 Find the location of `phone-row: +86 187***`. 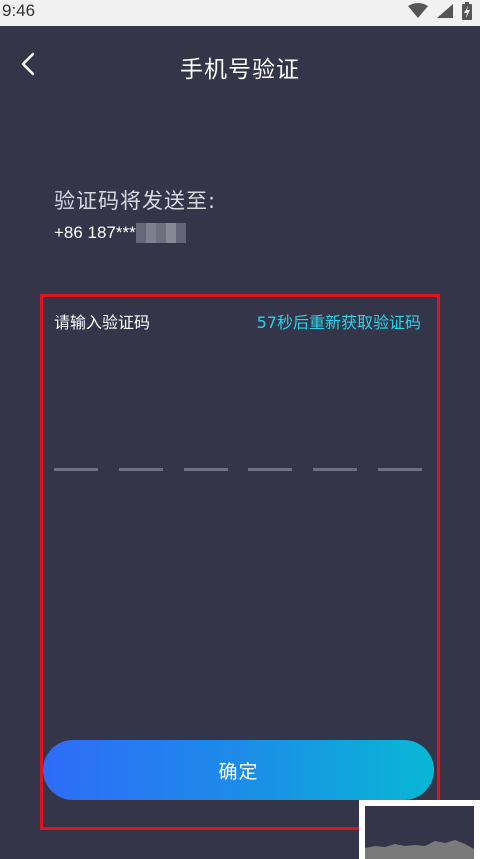

phone-row: +86 187*** is located at coordinates (120, 233).